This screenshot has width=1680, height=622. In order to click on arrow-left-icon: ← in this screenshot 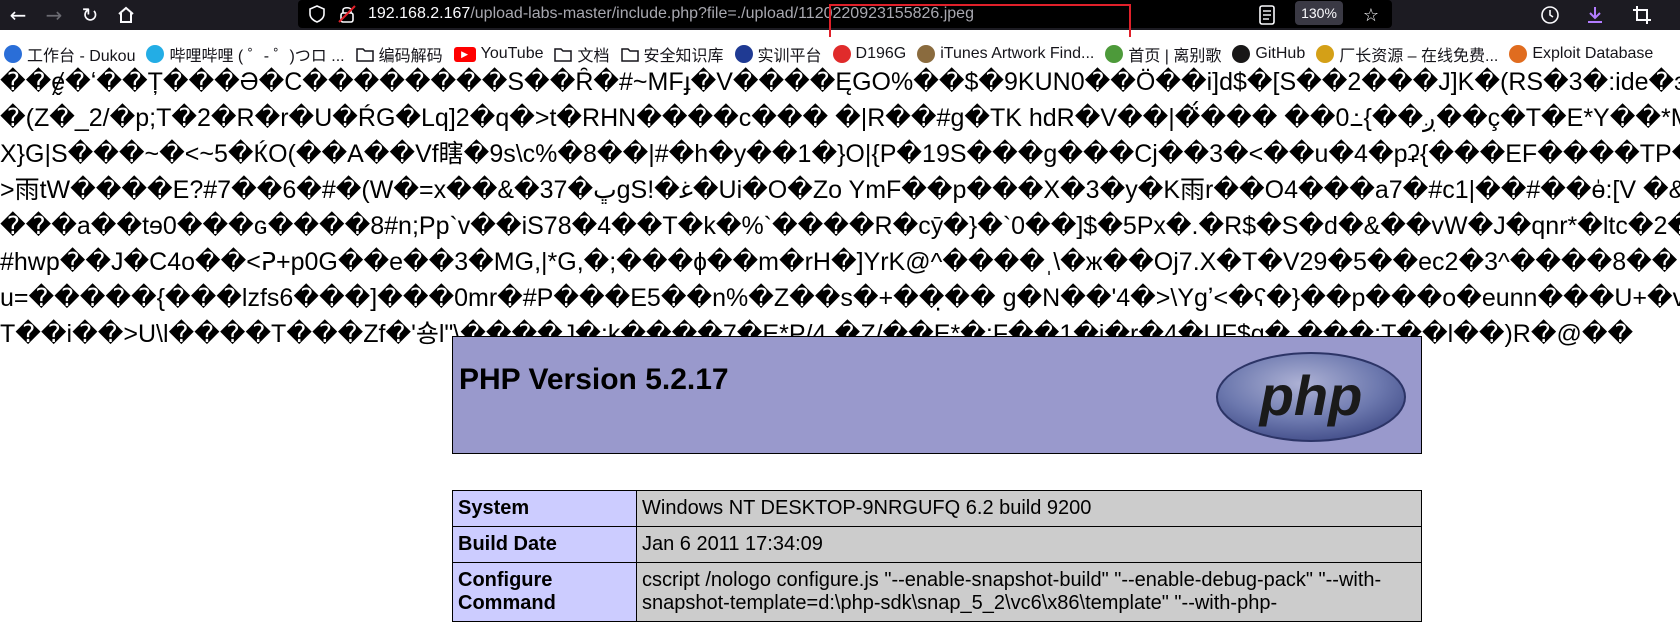, I will do `click(18, 15)`.